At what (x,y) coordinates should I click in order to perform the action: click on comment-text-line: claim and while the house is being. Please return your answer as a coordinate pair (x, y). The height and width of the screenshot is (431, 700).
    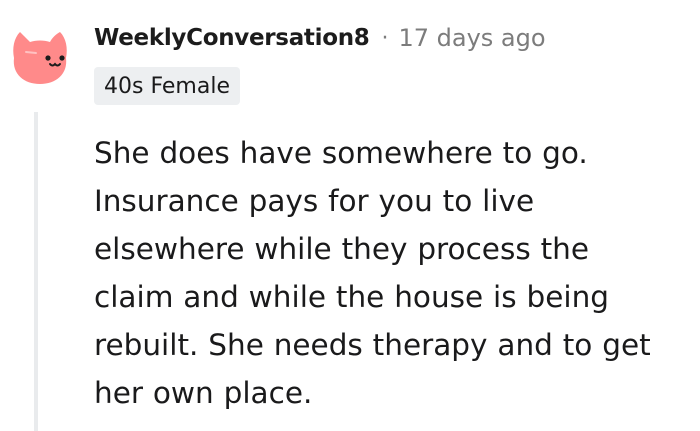
    Looking at the image, I should click on (351, 297).